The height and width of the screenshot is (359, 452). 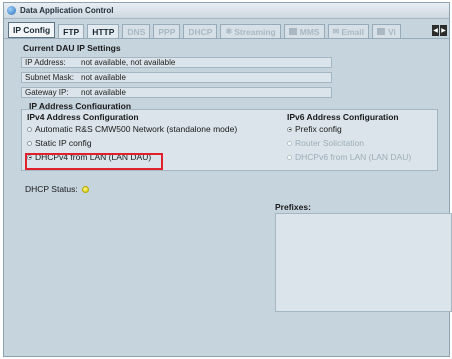 What do you see at coordinates (336, 31) in the screenshot?
I see `mail-icon: ✉` at bounding box center [336, 31].